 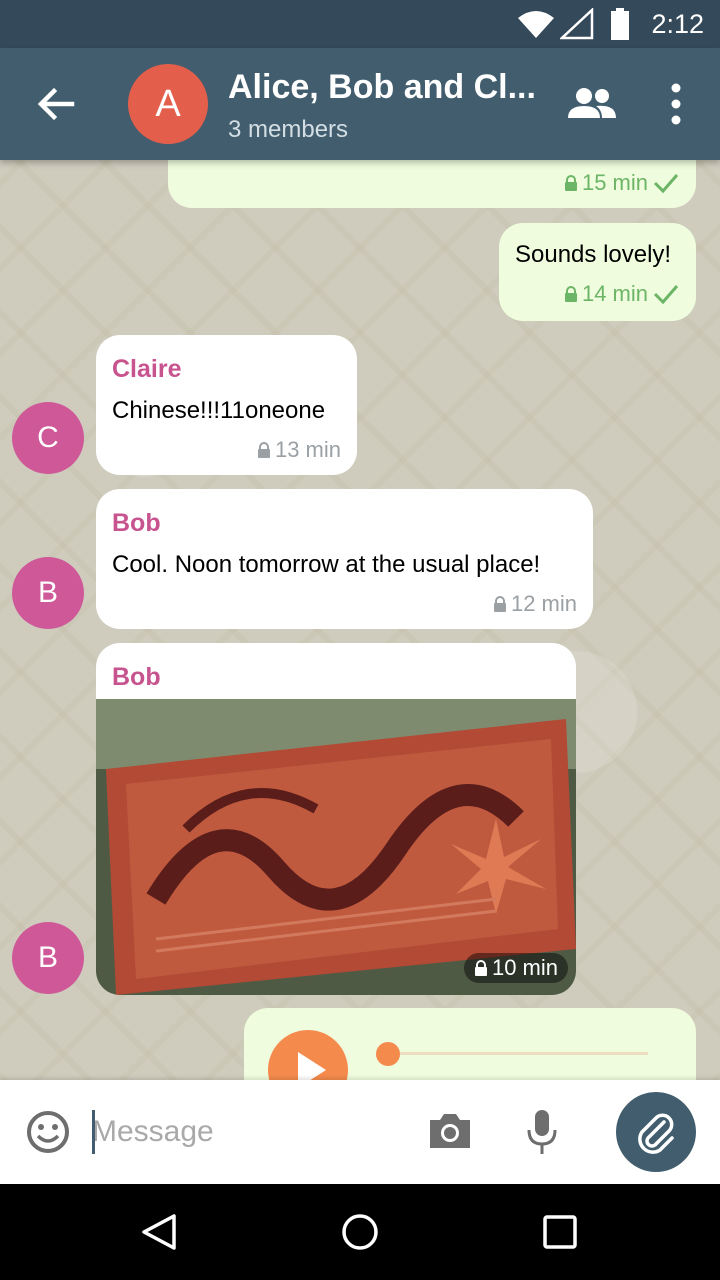 I want to click on sender-avatar-letter: C, so click(x=48, y=437).